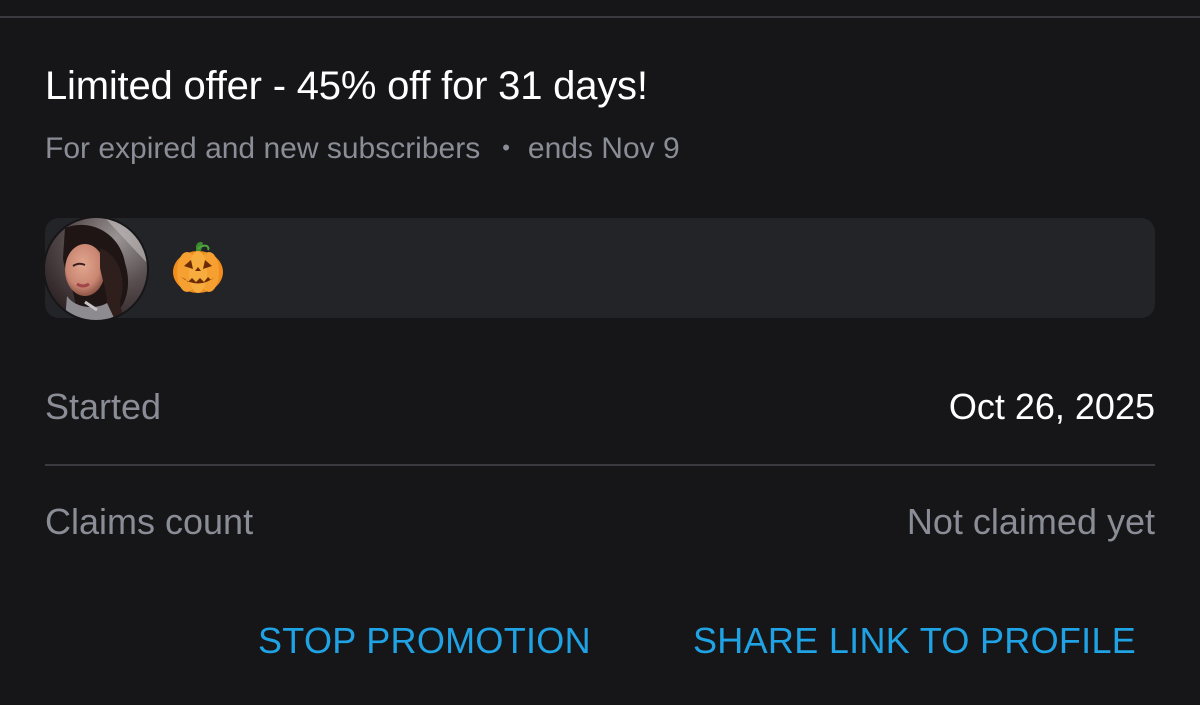 The width and height of the screenshot is (1200, 705). I want to click on share-link-to-profile-button: SHARE LINK TO PROFILE, so click(914, 641).